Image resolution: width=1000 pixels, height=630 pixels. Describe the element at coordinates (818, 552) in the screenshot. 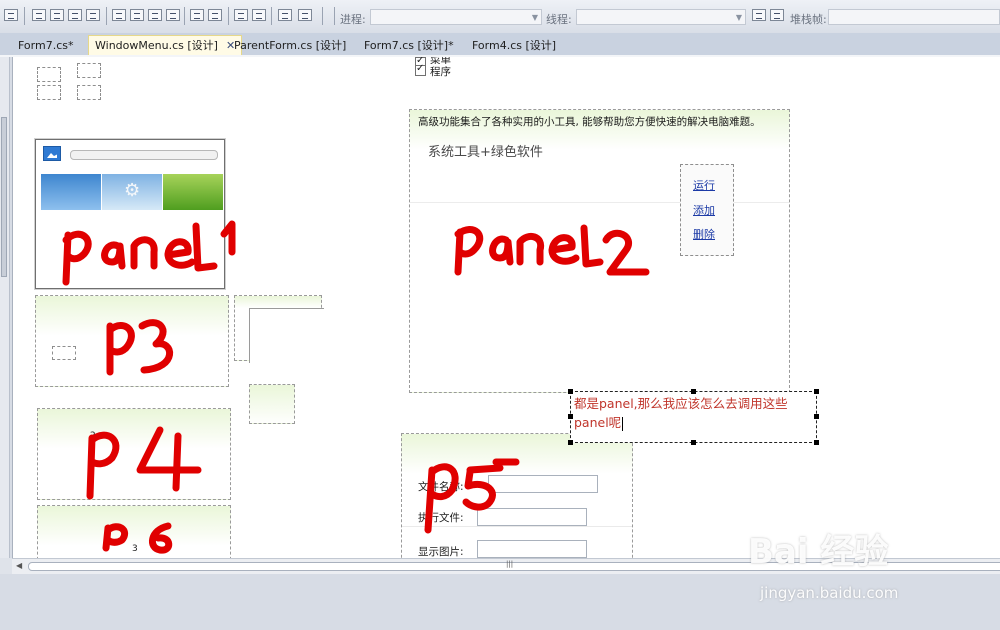

I see `watermark-logo: Bai 经验` at that location.